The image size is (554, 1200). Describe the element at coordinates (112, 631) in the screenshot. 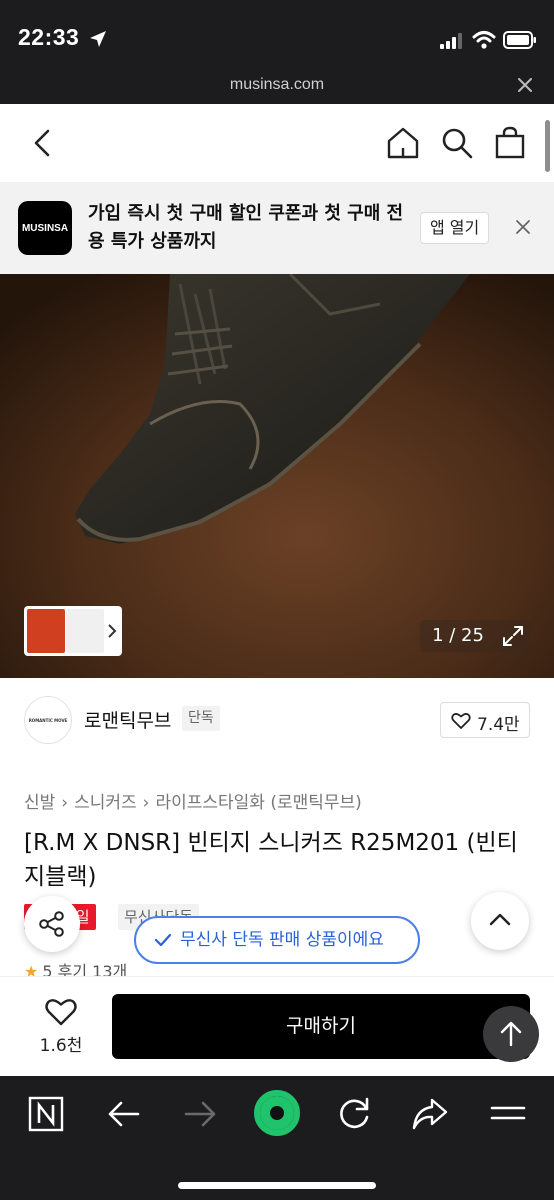

I see `chevron-right-icon` at that location.